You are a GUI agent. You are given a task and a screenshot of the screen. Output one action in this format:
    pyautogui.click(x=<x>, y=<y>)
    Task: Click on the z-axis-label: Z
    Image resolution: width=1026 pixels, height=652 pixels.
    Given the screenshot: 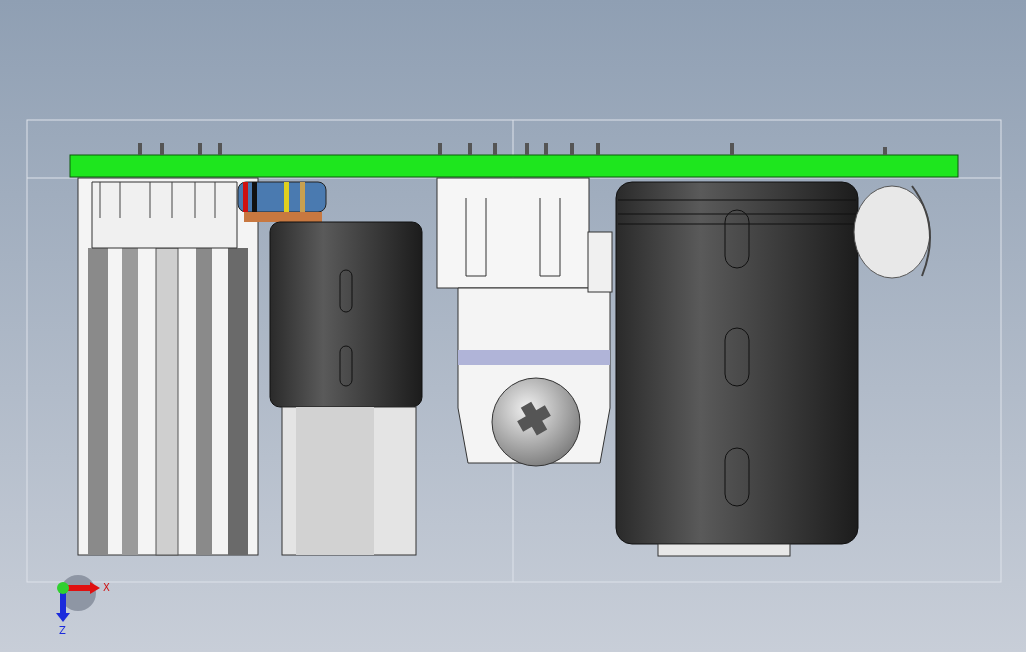 What is the action you would take?
    pyautogui.click(x=62, y=630)
    